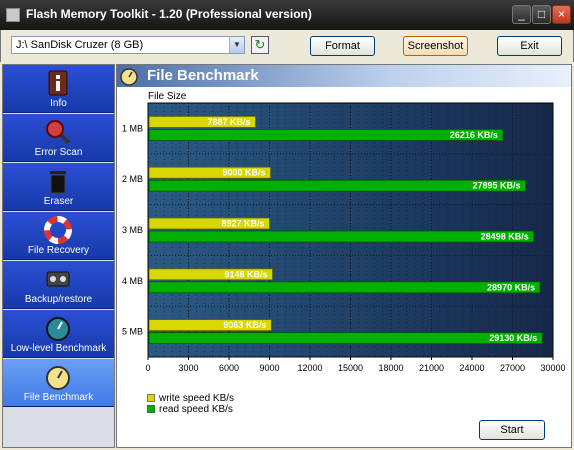  I want to click on content-header: File Benchmark, so click(344, 76).